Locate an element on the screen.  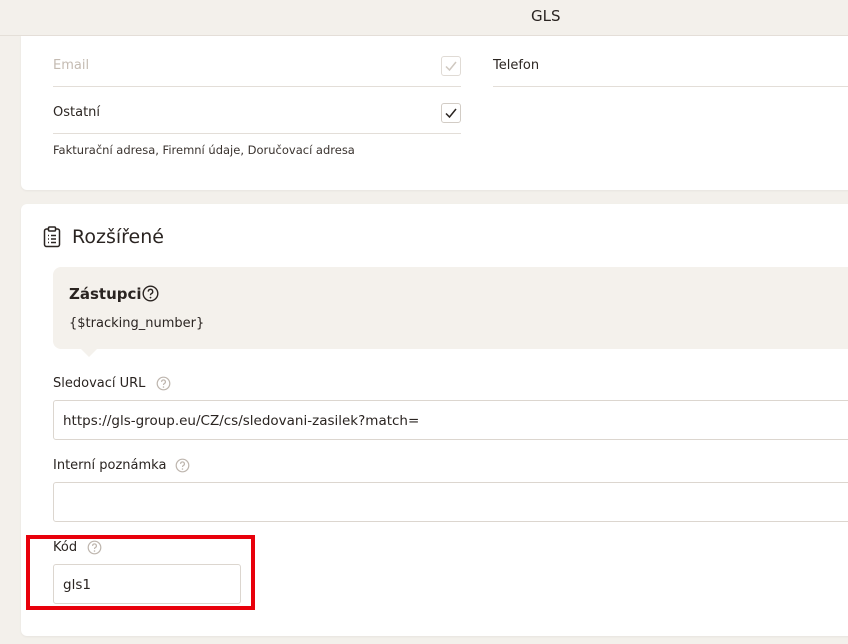
section-title: Rozšířené is located at coordinates (118, 237).